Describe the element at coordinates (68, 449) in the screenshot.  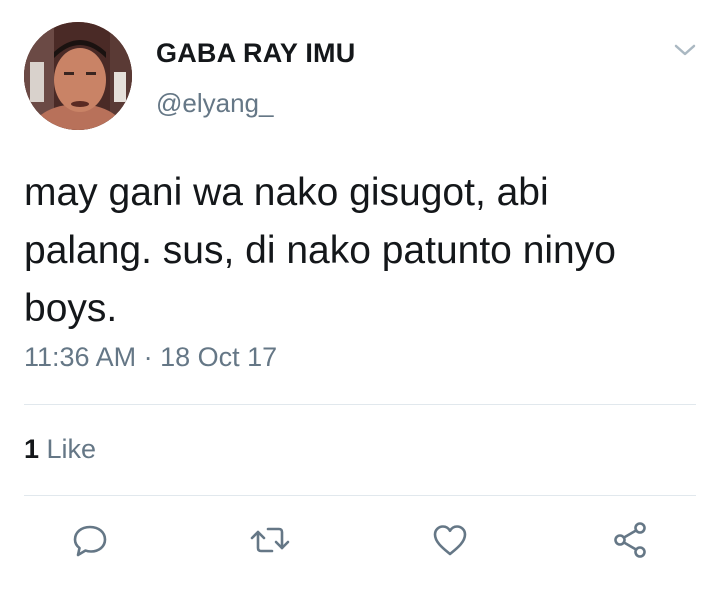
I see `like-label: Like` at that location.